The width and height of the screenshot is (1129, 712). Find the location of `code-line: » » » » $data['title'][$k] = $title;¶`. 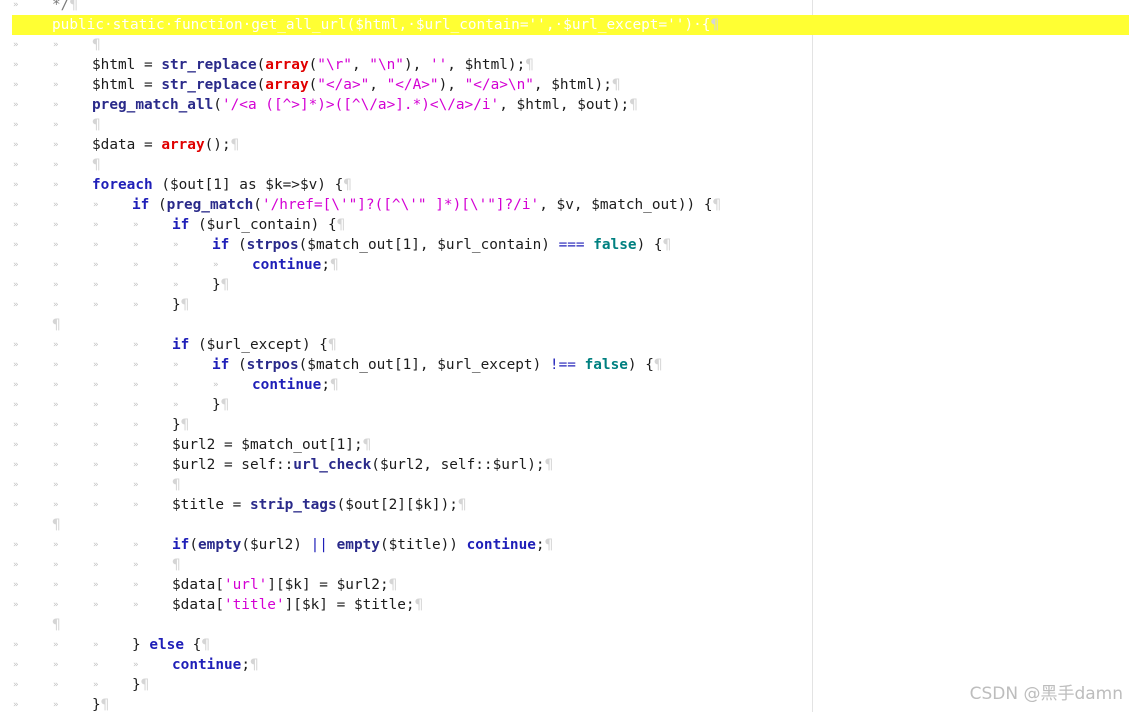

code-line: » » » » $data['title'][$k] = $title;¶ is located at coordinates (564, 605).